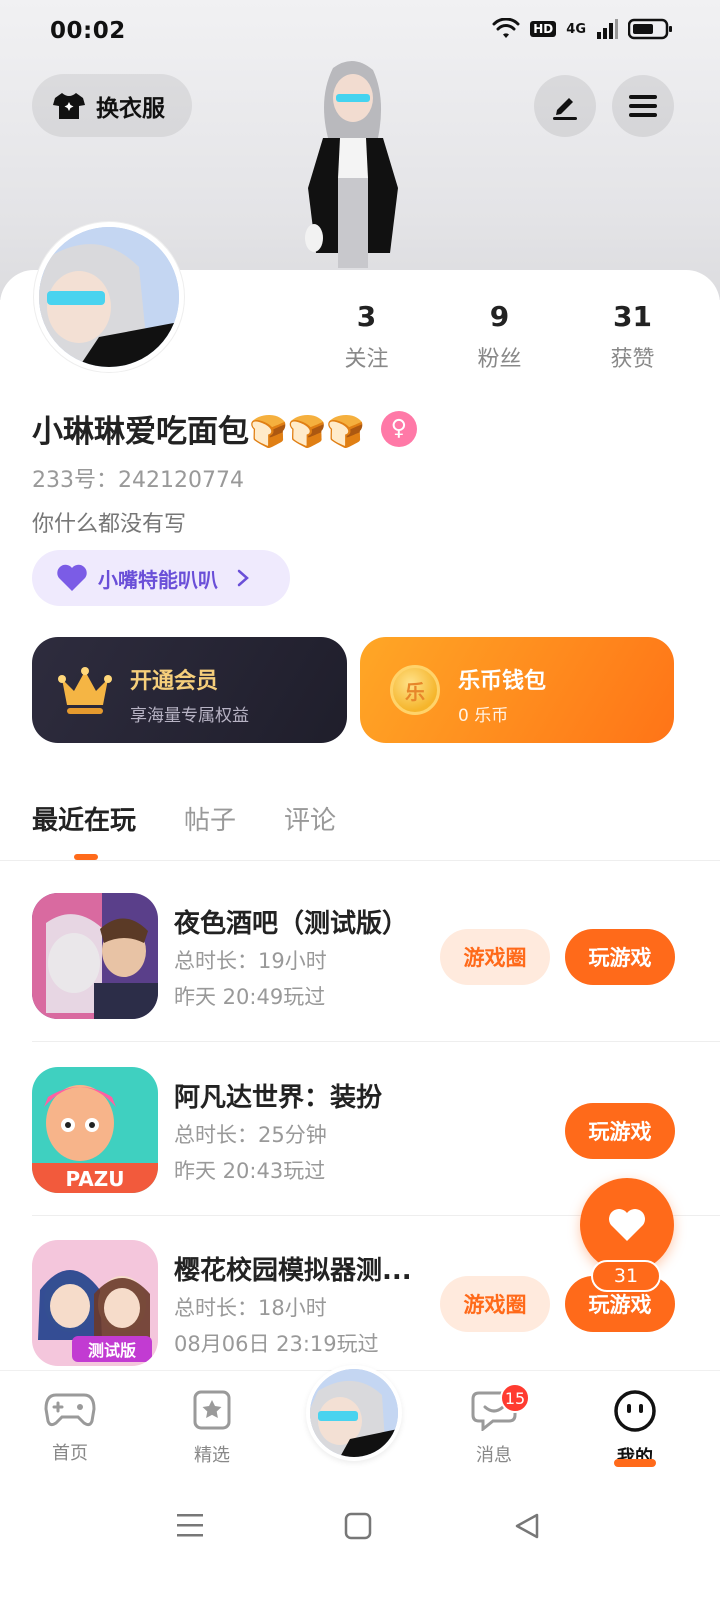  I want to click on heart-purple-icon, so click(72, 577).